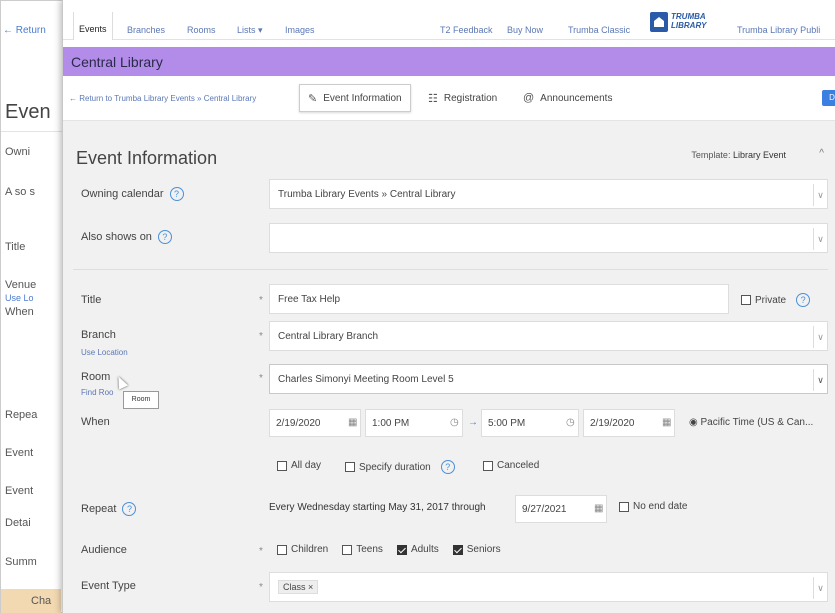 This screenshot has height=613, width=835. Describe the element at coordinates (347, 549) in the screenshot. I see `checkbox-box` at that location.